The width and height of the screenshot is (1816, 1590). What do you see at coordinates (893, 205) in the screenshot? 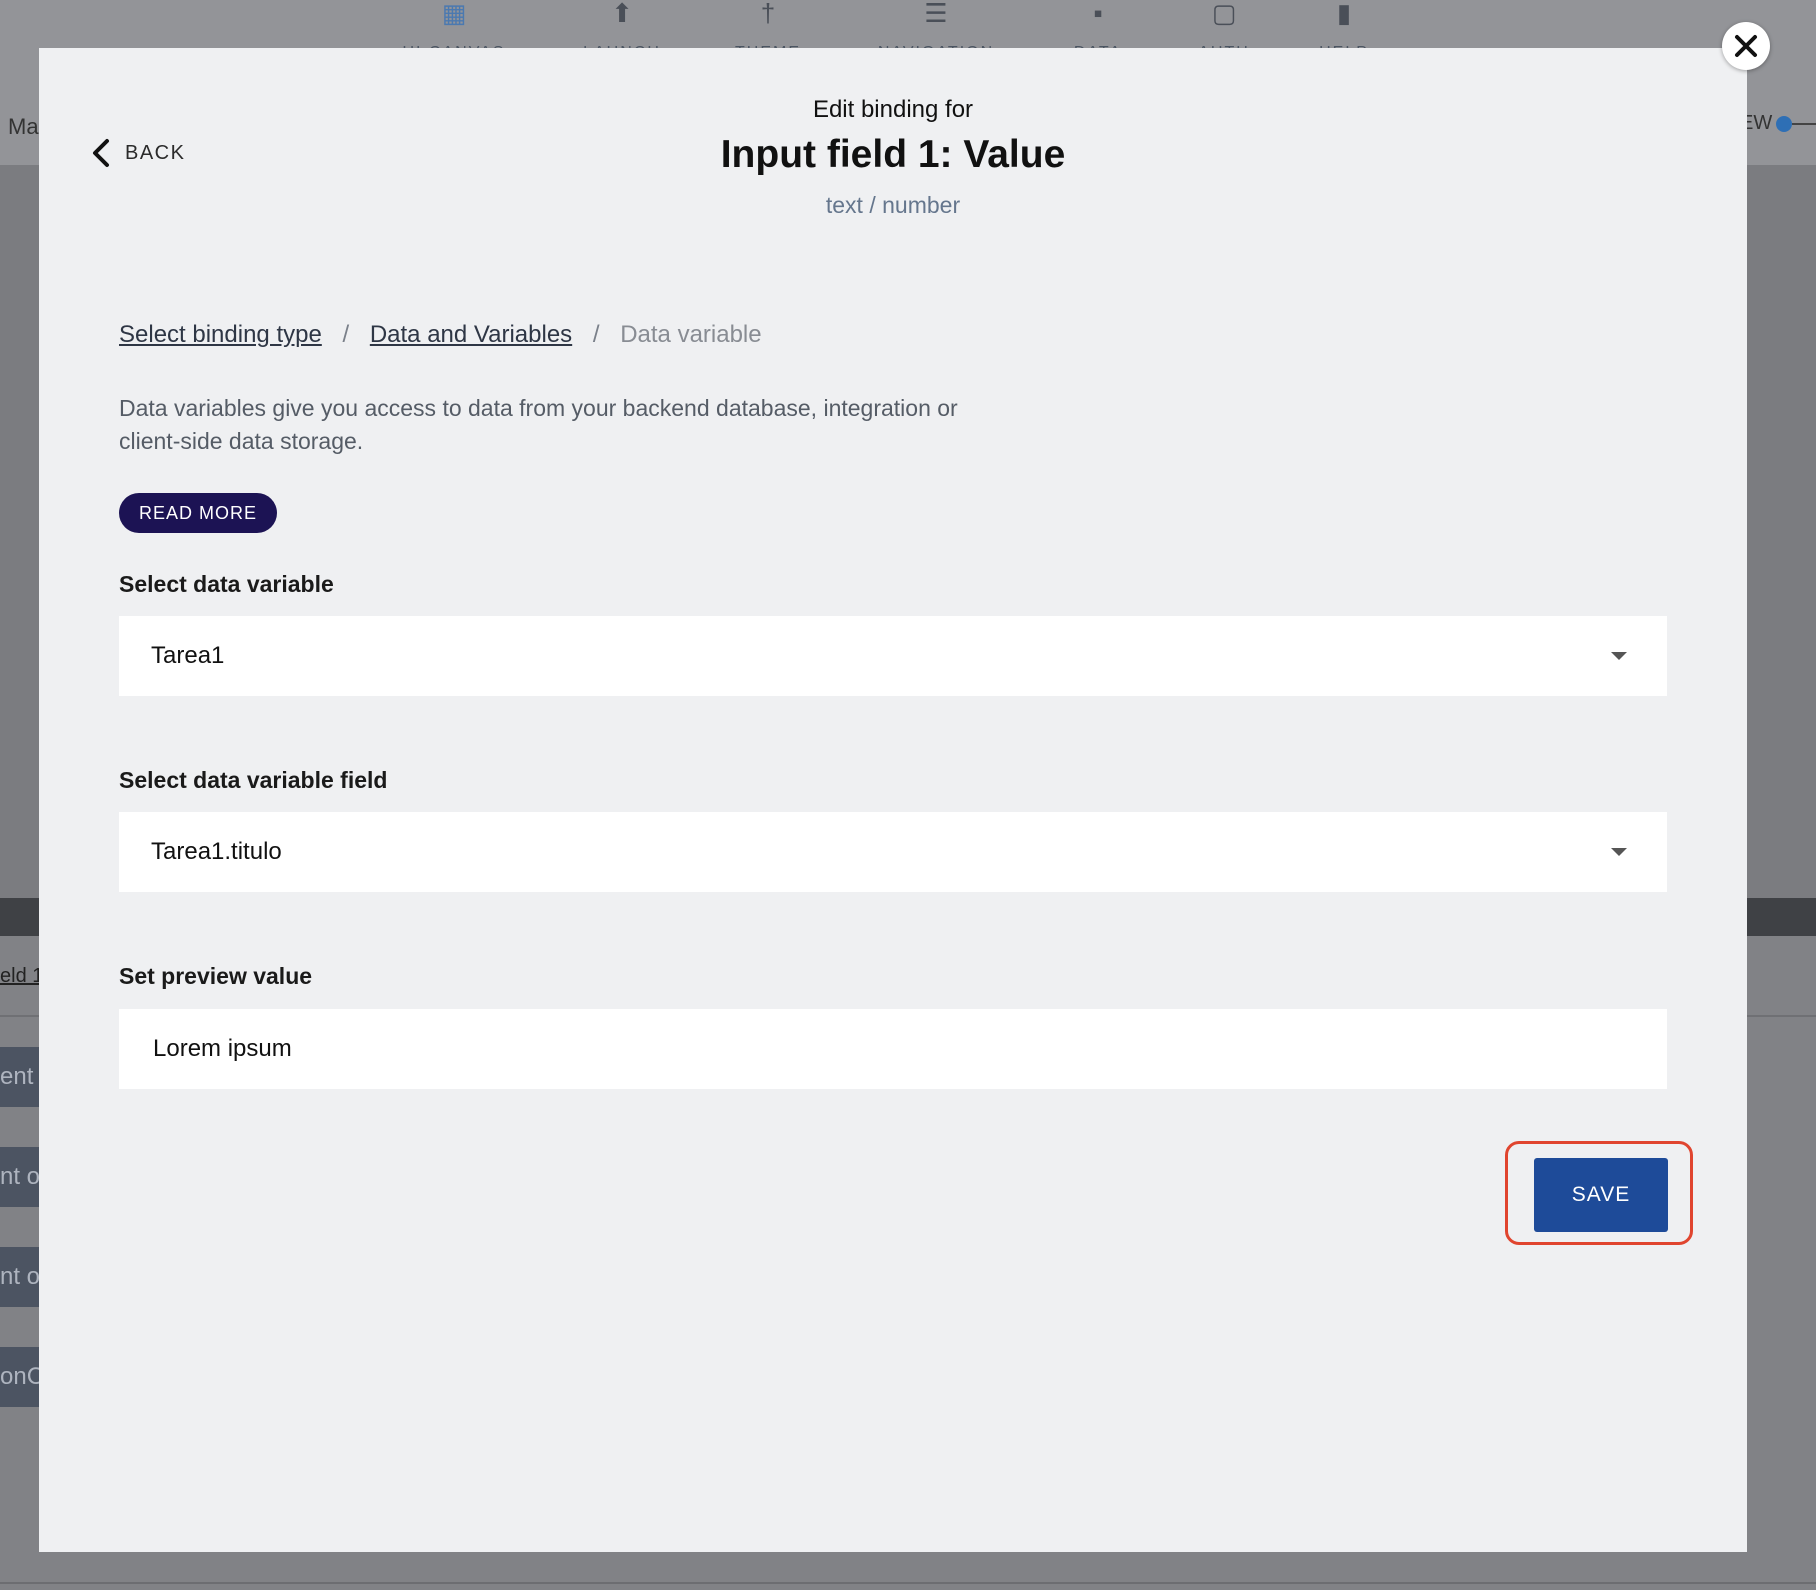
I see `modal-subtitle: text / number` at bounding box center [893, 205].